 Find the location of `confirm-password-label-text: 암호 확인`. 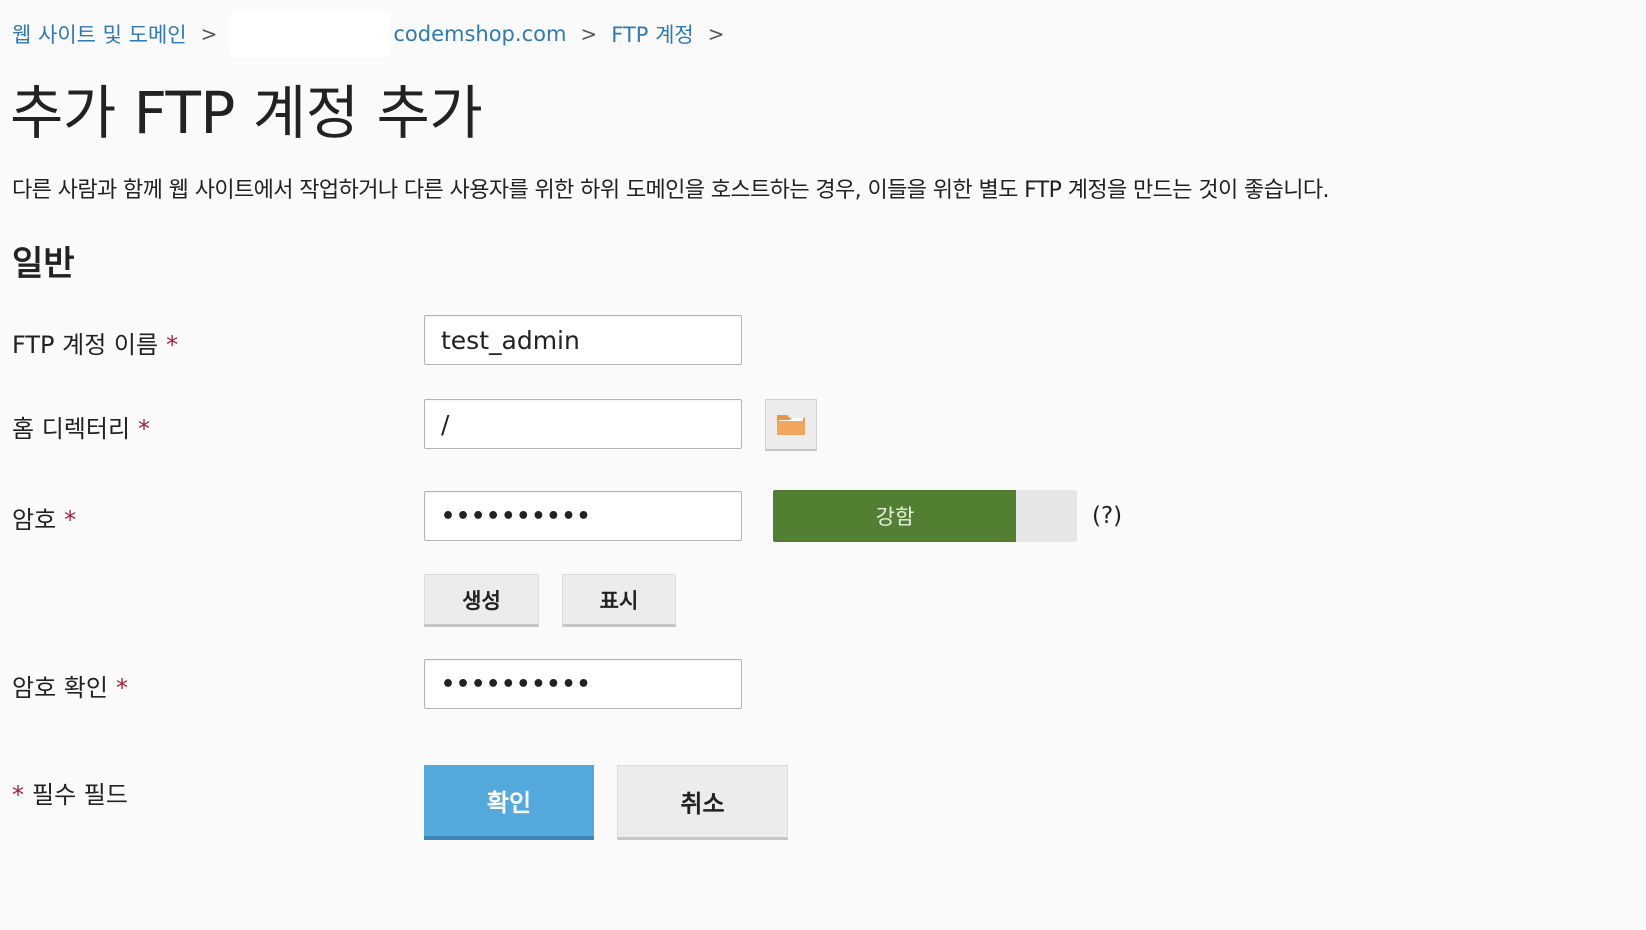

confirm-password-label-text: 암호 확인 is located at coordinates (60, 688).